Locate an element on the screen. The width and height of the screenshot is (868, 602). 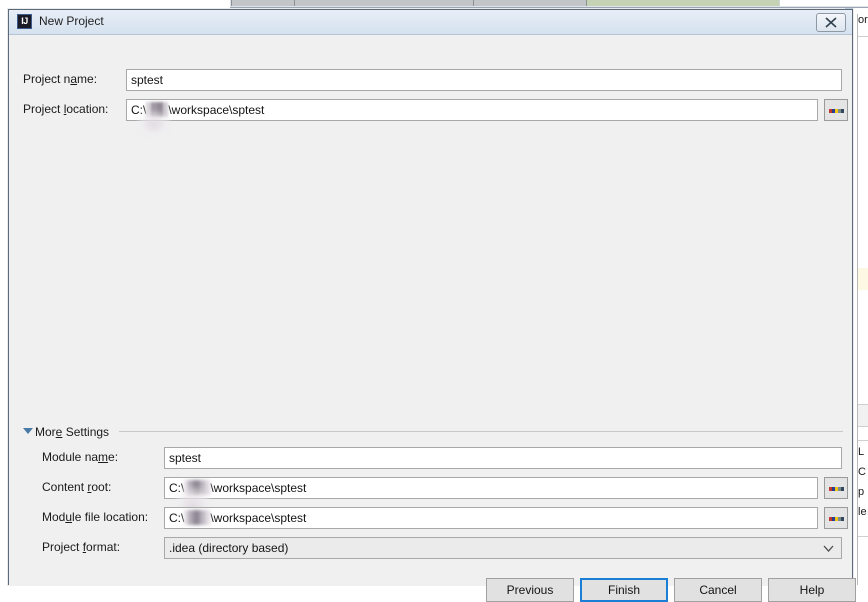
project-location-browse-button is located at coordinates (836, 110).